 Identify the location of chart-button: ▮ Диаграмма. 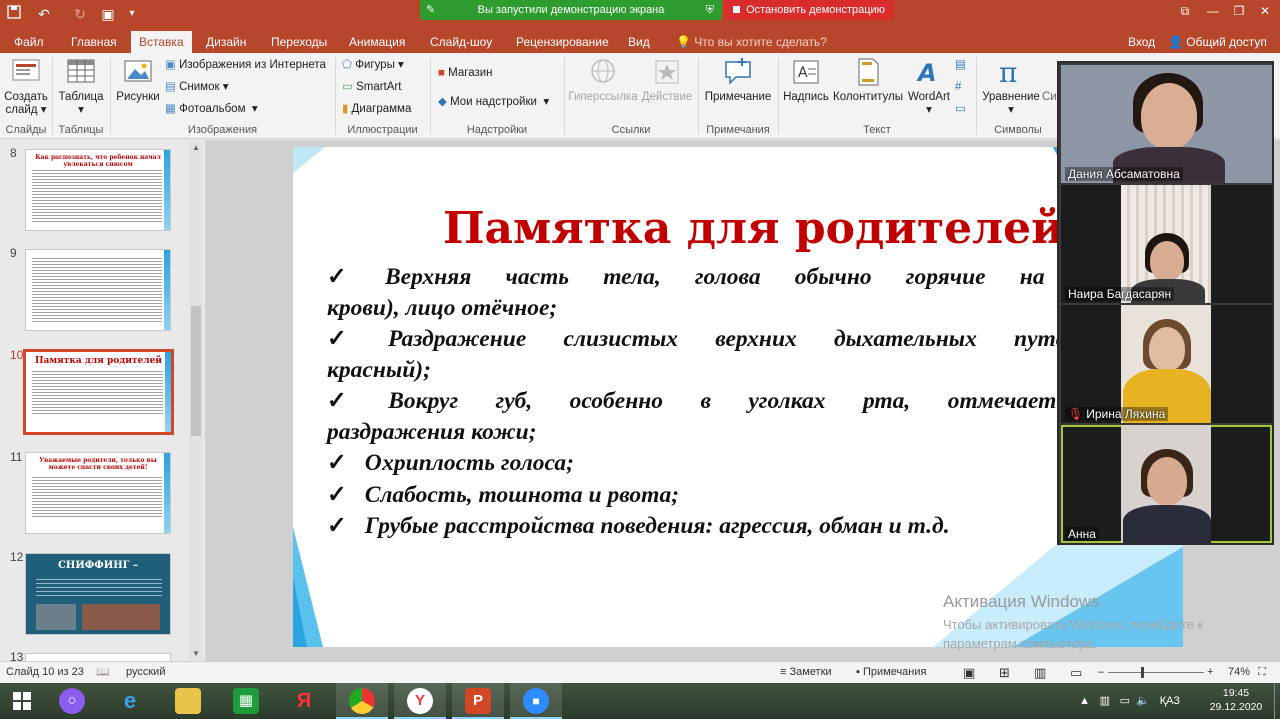
(376, 109).